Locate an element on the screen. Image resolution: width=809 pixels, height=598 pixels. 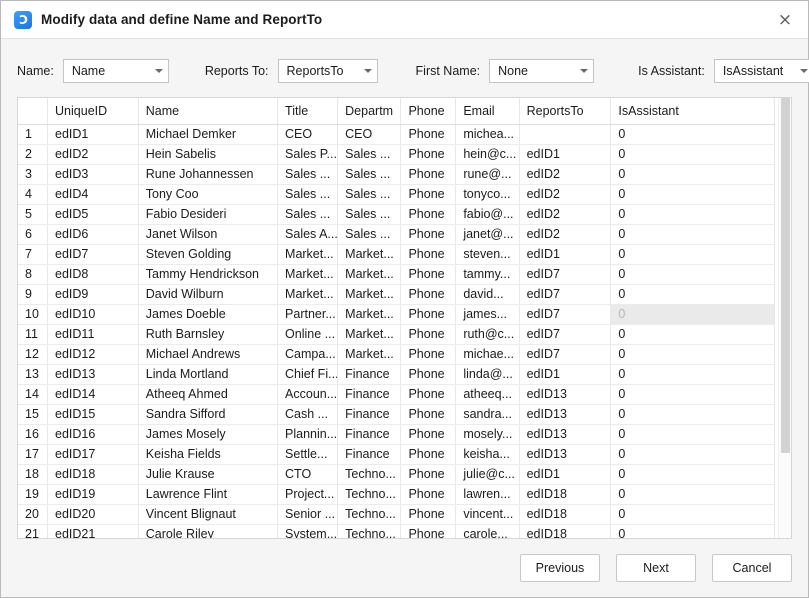
cell-uniqueid: edID14 is located at coordinates (93, 394).